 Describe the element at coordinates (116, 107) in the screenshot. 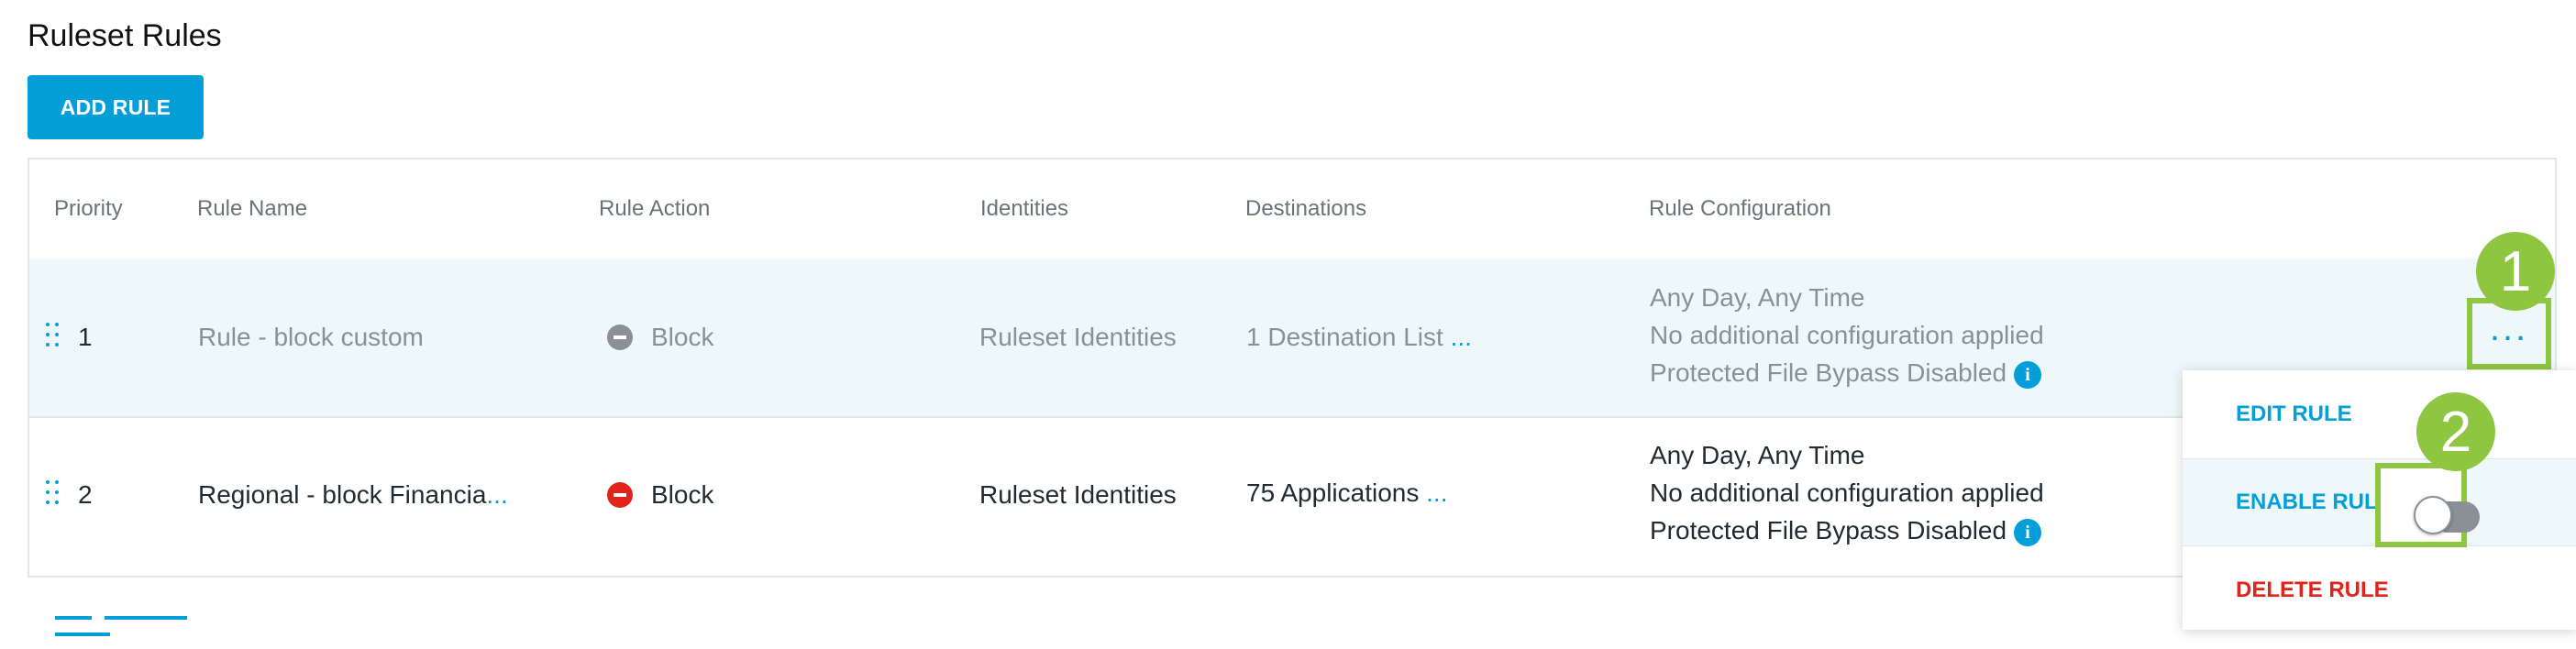

I see `add-rule-button: ADD RULE` at that location.